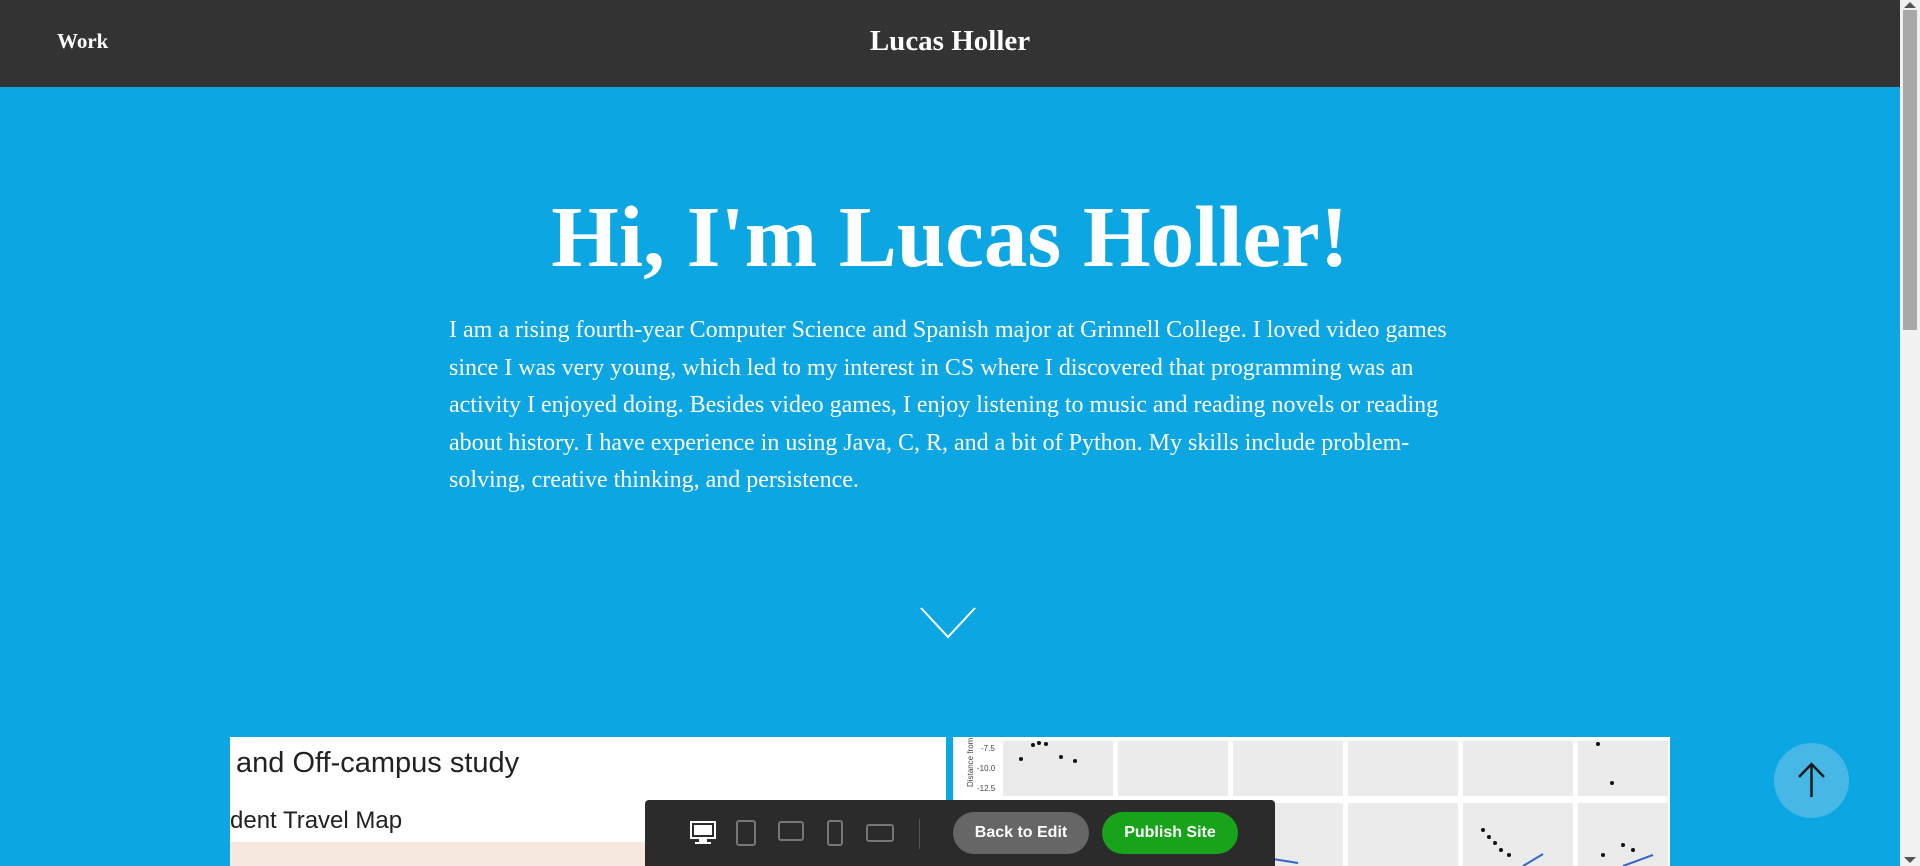 This screenshot has height=866, width=1920. I want to click on arrow-up-icon, so click(1811, 779).